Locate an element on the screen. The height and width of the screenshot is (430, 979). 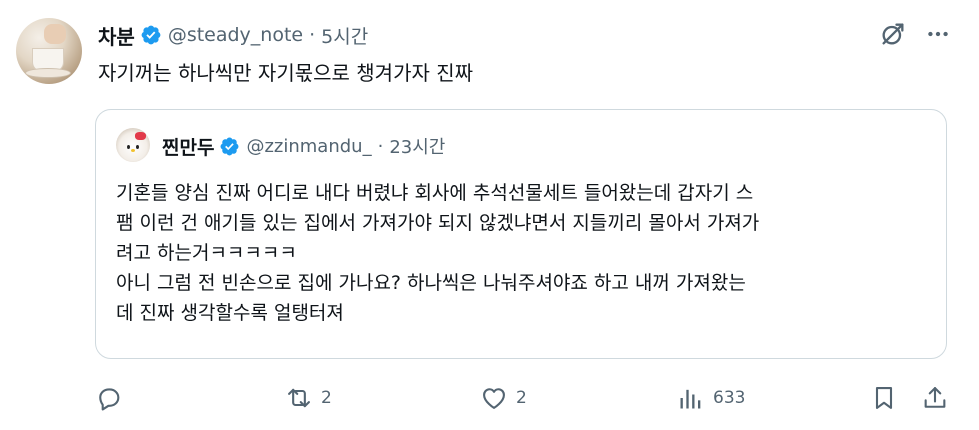
views-button: 633 is located at coordinates (711, 398).